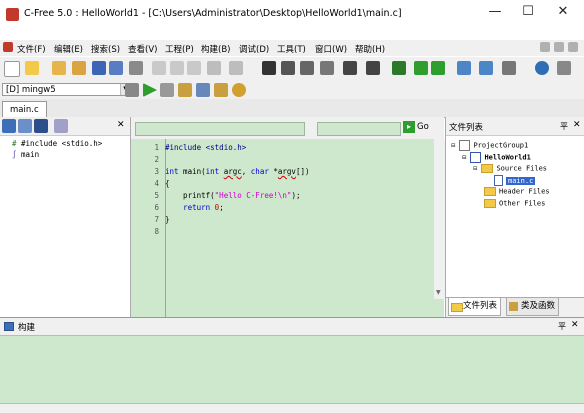  What do you see at coordinates (577, 125) in the screenshot?
I see `file-list-close: ✕` at bounding box center [577, 125].